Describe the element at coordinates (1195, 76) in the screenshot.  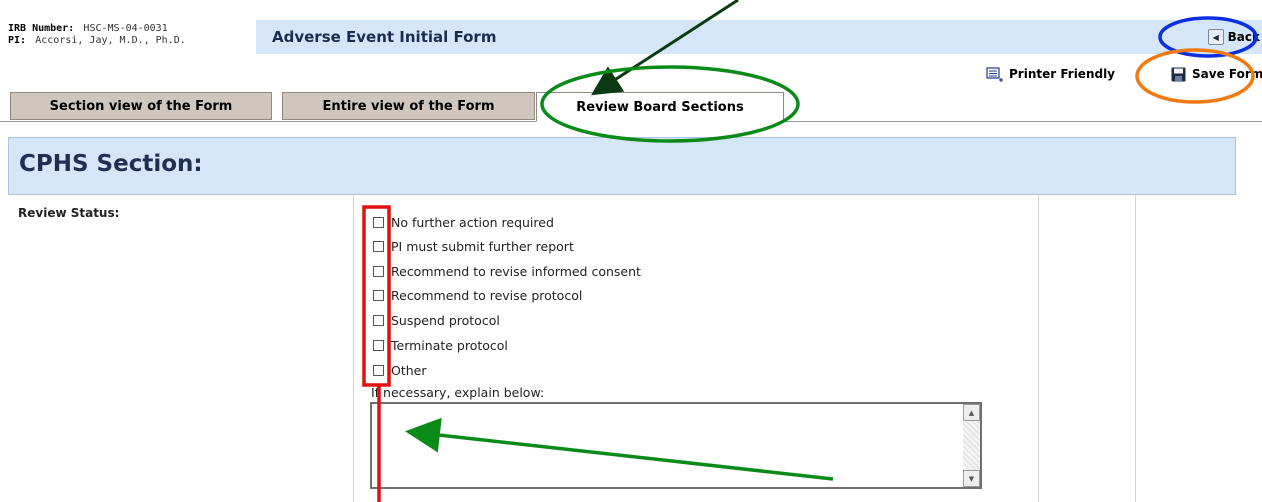
I see `annotation-ellipse-orange` at that location.